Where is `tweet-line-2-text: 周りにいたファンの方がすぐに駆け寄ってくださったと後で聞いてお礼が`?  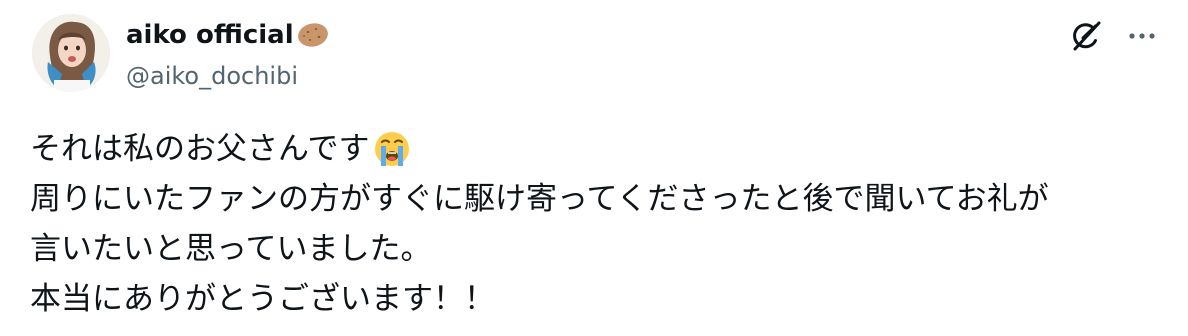
tweet-line-2-text: 周りにいたファンの方がすぐに駆け寄ってくださったと後で聞いてお礼が is located at coordinates (539, 199).